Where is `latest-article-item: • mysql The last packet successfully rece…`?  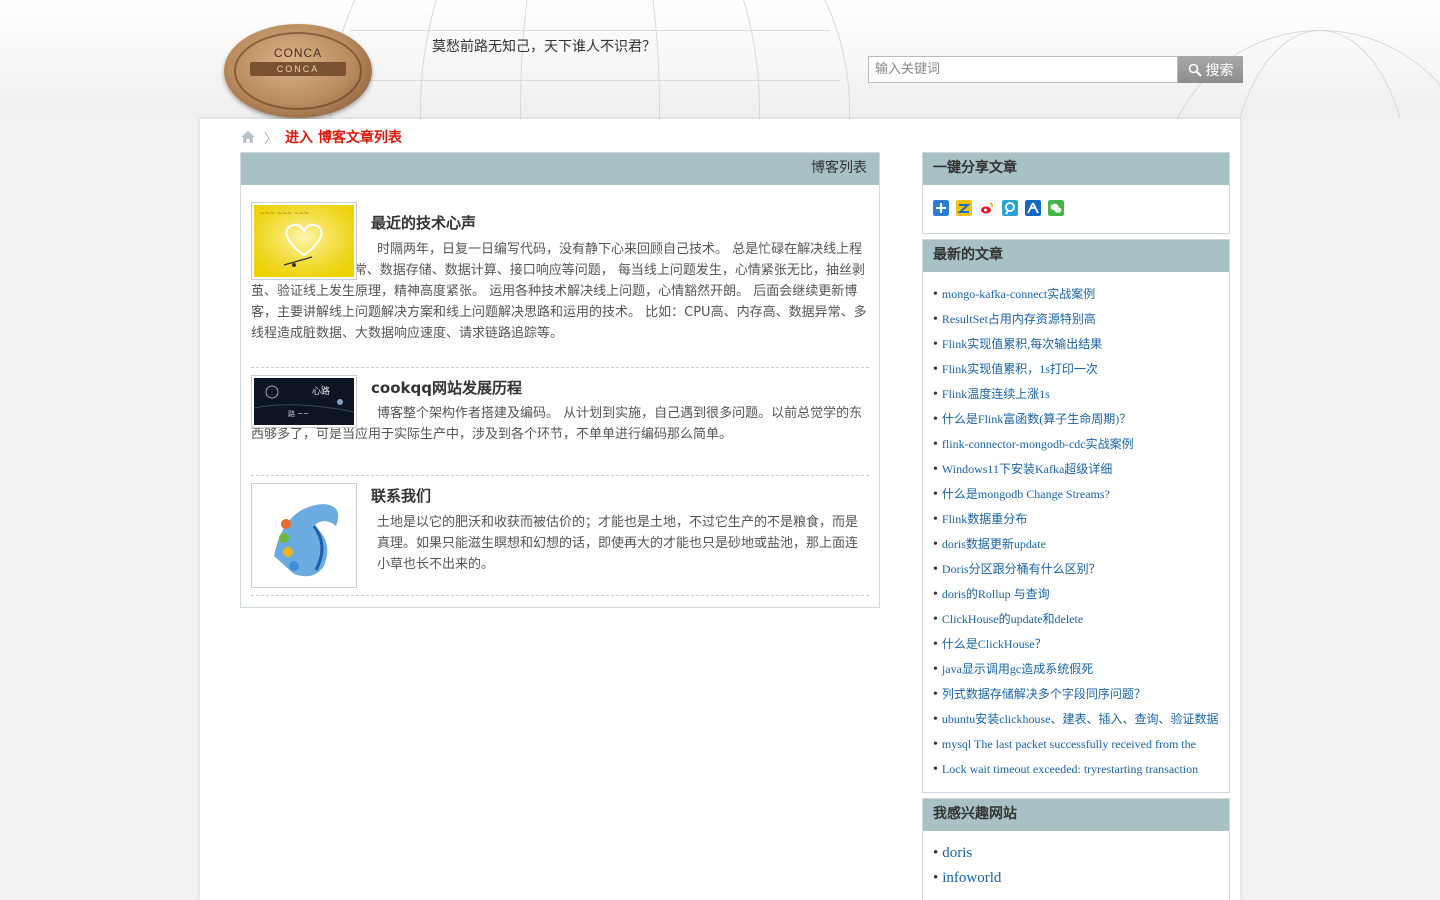 latest-article-item: • mysql The last packet successfully rece… is located at coordinates (1081, 744).